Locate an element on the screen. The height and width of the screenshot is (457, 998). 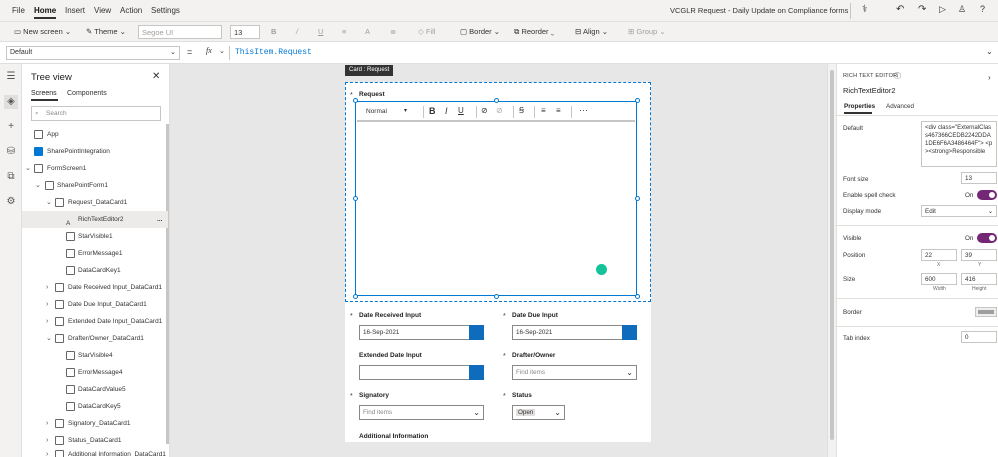
signatory-combobox: Find items ⌄ is located at coordinates (421, 412).